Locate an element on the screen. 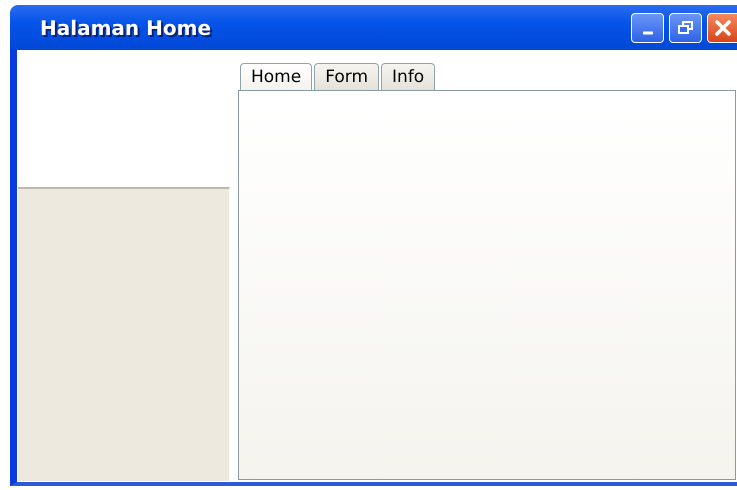 This screenshot has width=737, height=490. restore-button is located at coordinates (685, 27).